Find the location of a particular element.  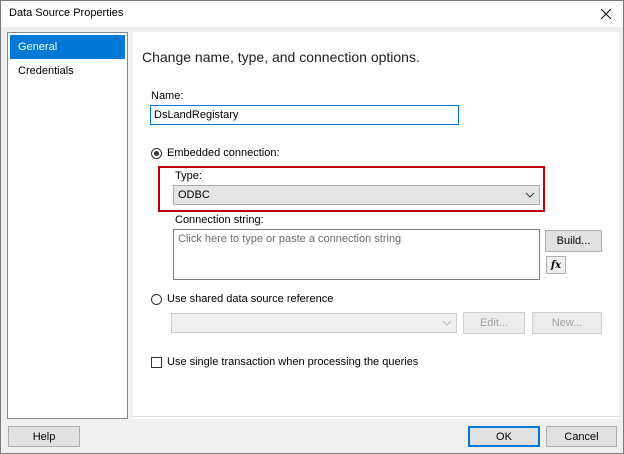

window-title: Data Source Properties is located at coordinates (66, 13).